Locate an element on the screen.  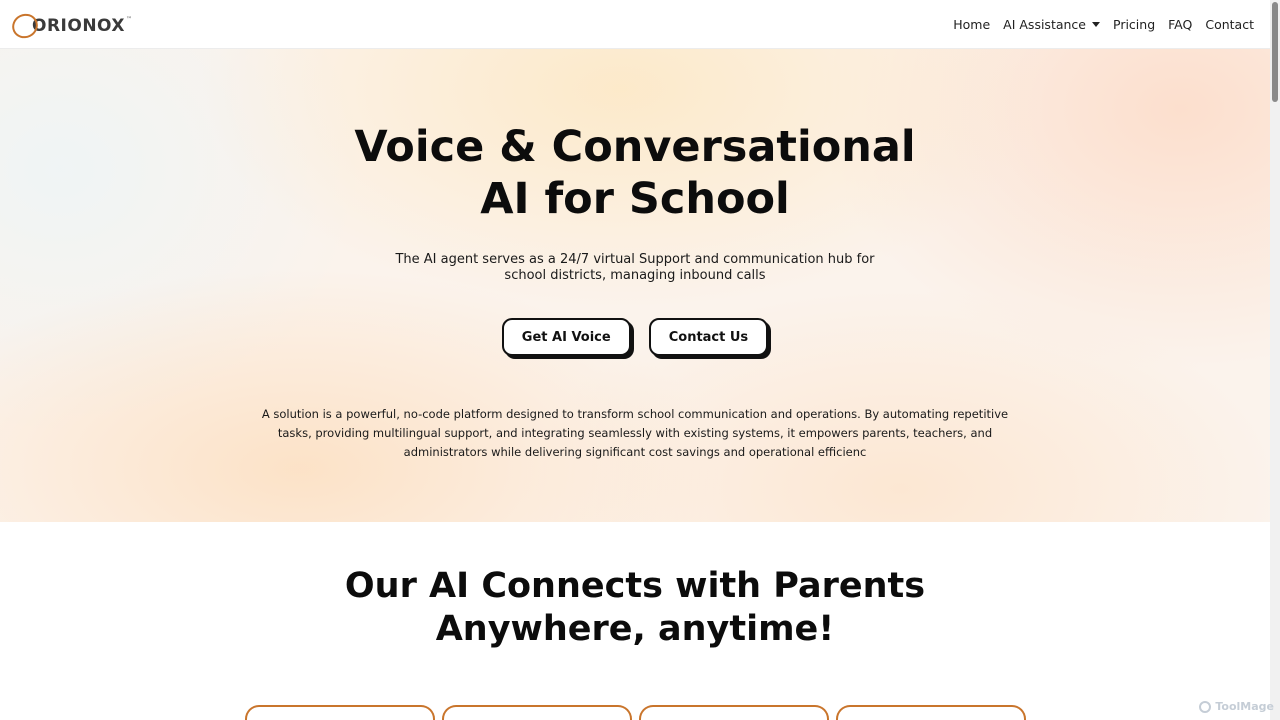
nav-home-label: Home is located at coordinates (972, 24).